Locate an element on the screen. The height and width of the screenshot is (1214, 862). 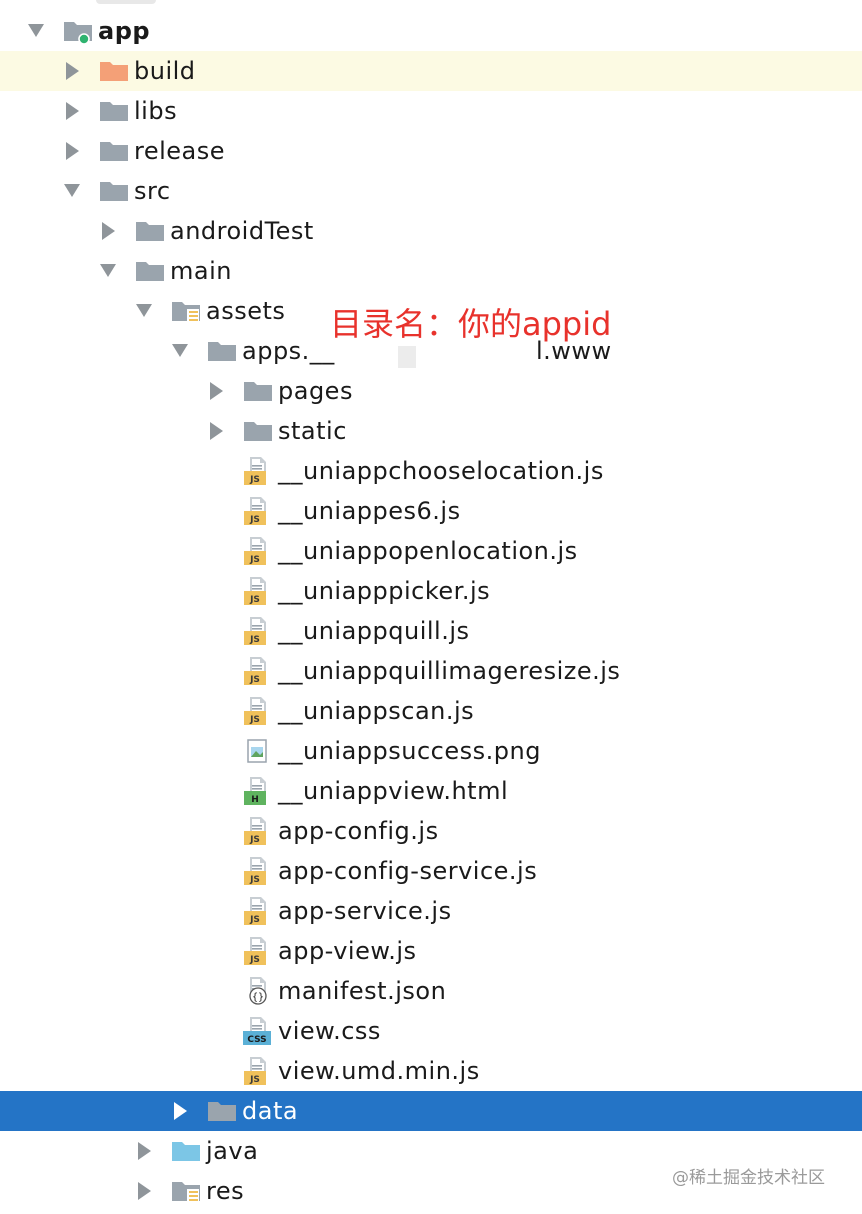
tree-row-app-config-service-js: JS app-config-service.js is located at coordinates (431, 871).